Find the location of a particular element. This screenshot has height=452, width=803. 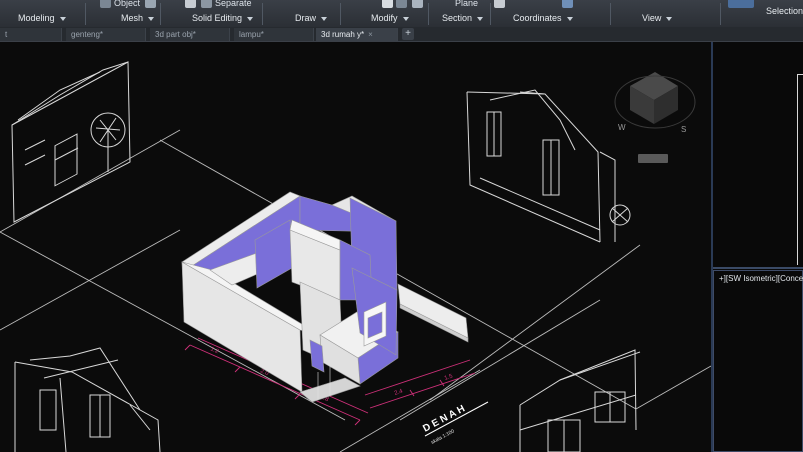

rotate-icon is located at coordinates (401, 4).